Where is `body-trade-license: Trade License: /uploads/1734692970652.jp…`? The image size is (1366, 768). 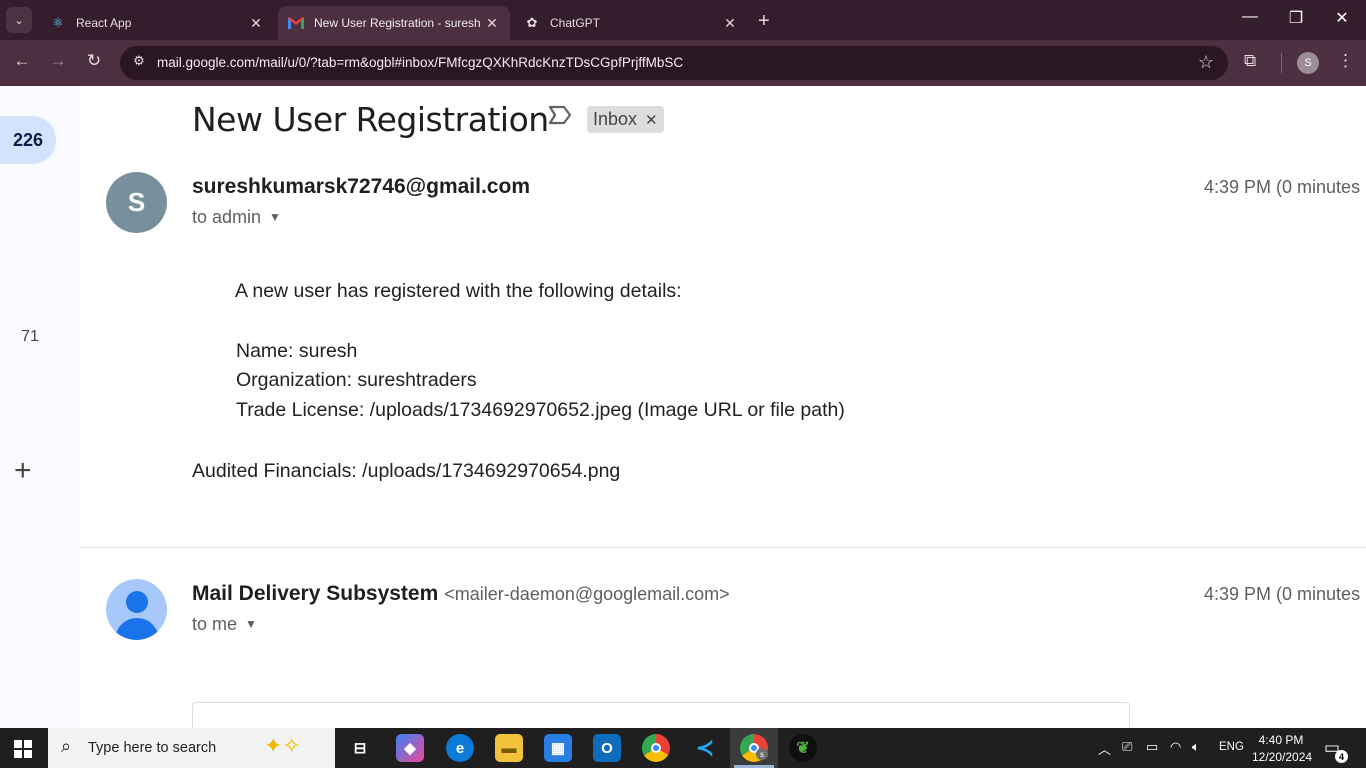
body-trade-license: Trade License: /uploads/1734692970652.jp… is located at coordinates (540, 410).